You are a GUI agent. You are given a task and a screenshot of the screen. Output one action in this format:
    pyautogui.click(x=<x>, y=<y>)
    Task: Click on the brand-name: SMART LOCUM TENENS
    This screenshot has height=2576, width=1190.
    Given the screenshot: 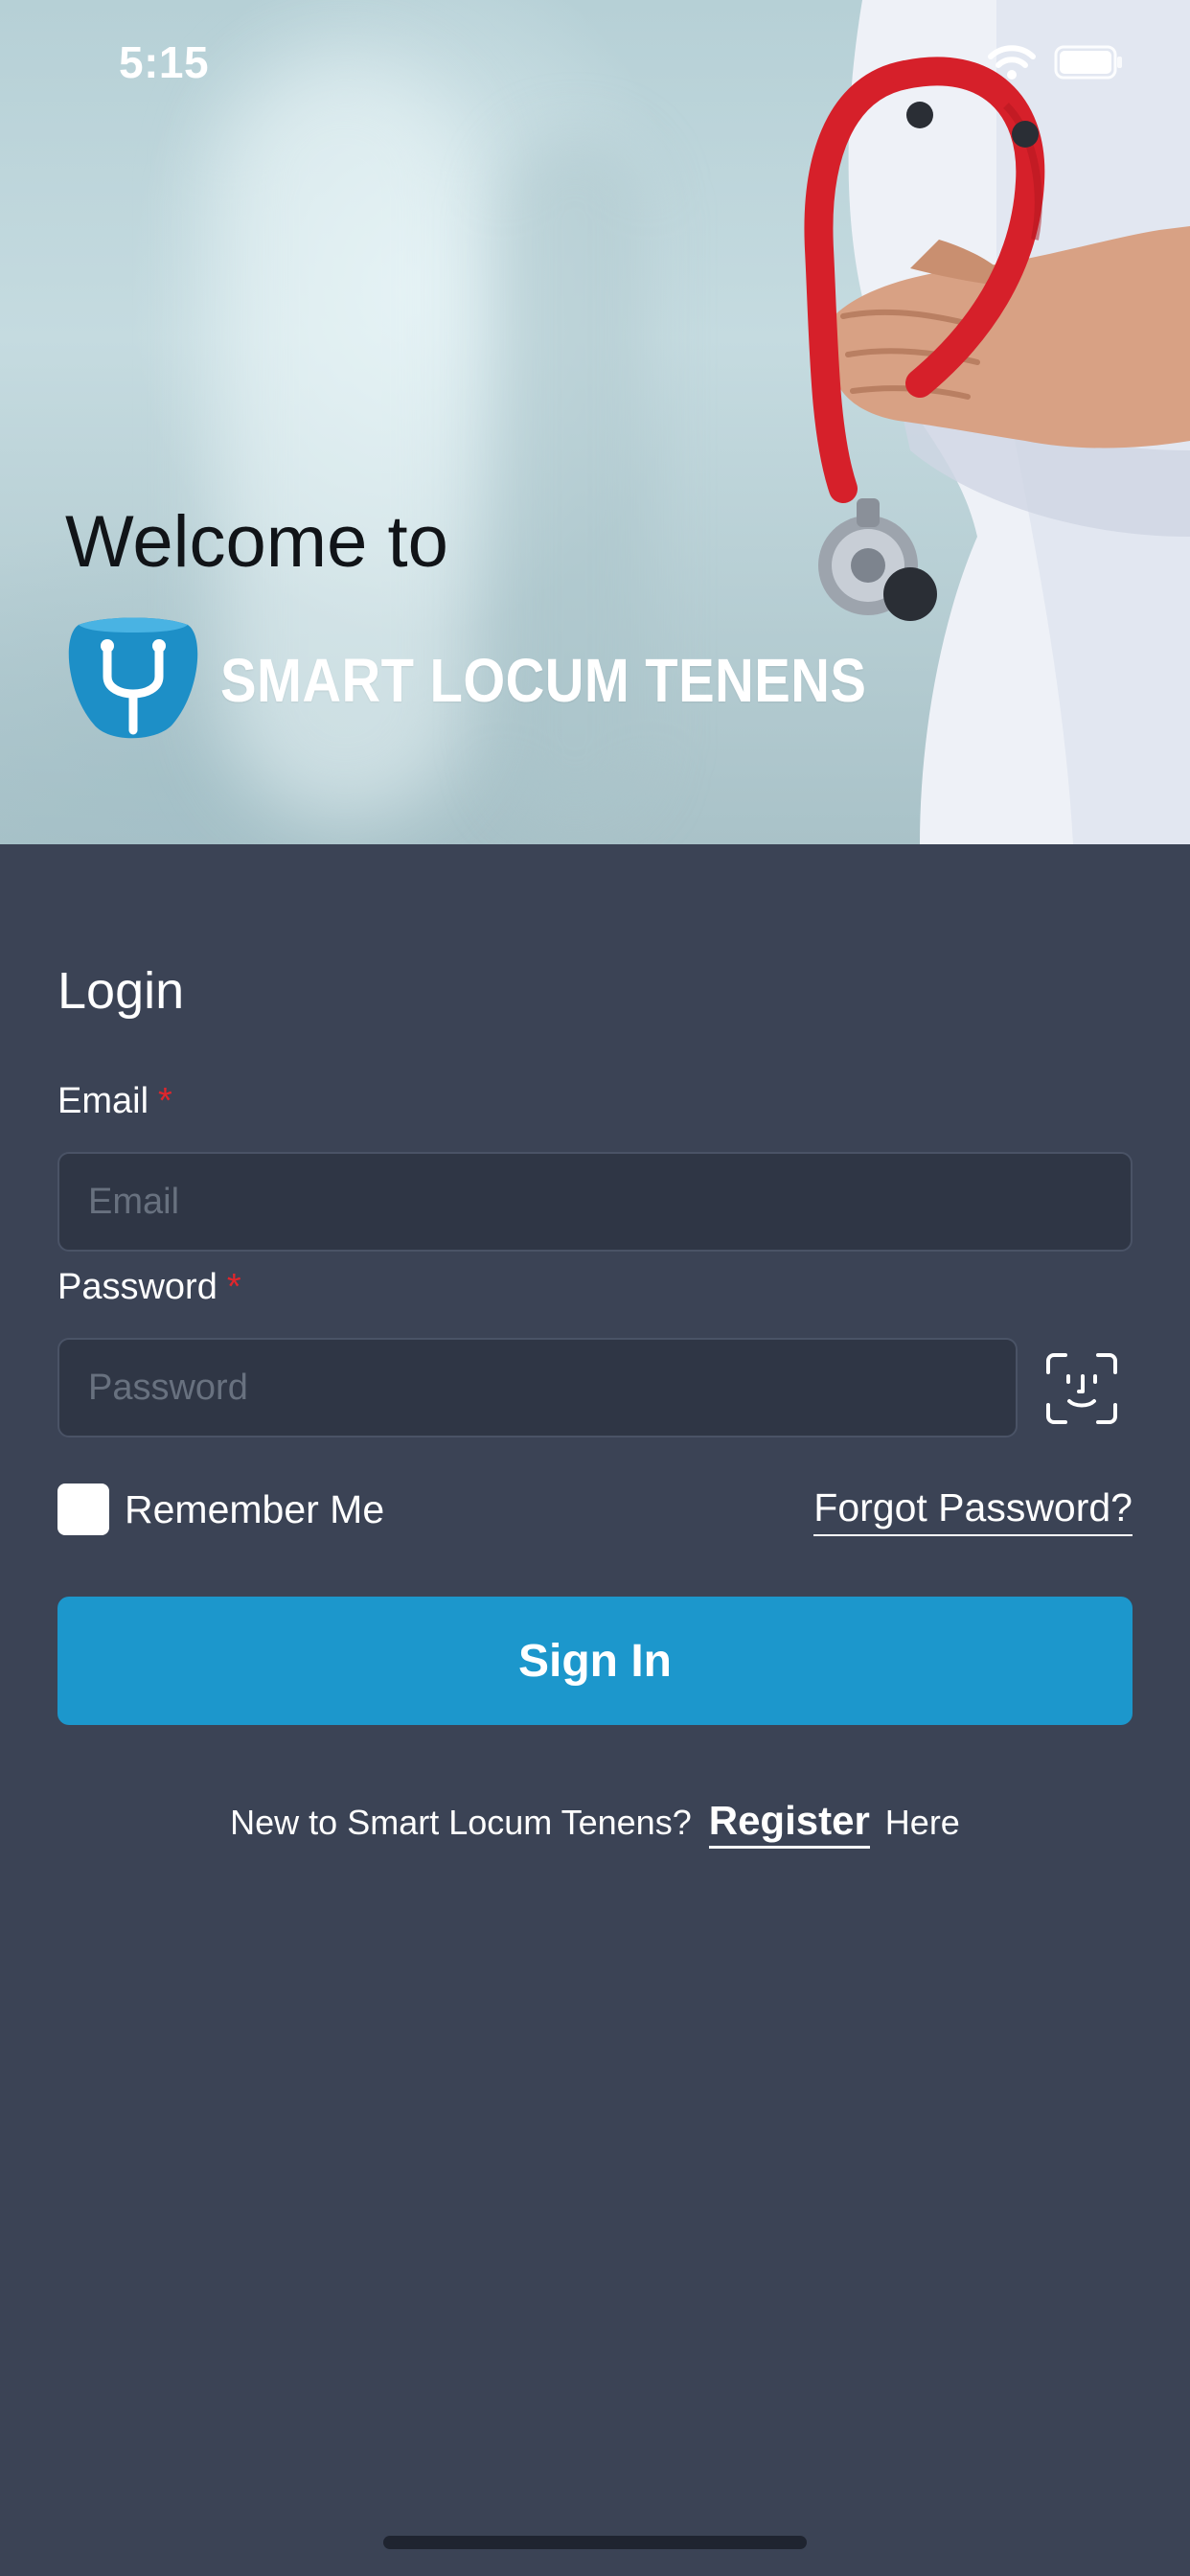 What is the action you would take?
    pyautogui.click(x=543, y=680)
    